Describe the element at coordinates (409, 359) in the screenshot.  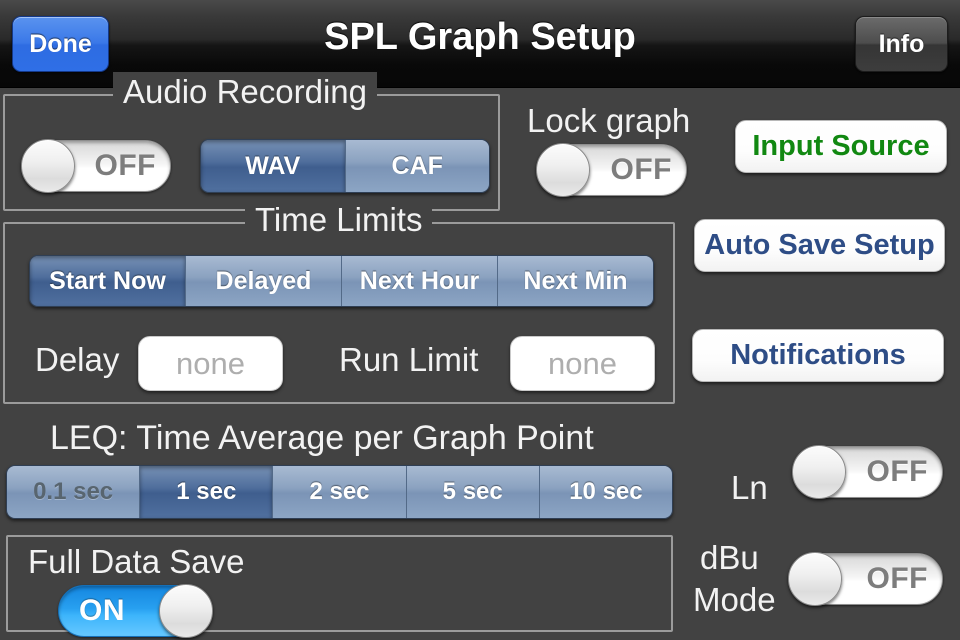
I see `run-limit-label: Run Limit` at that location.